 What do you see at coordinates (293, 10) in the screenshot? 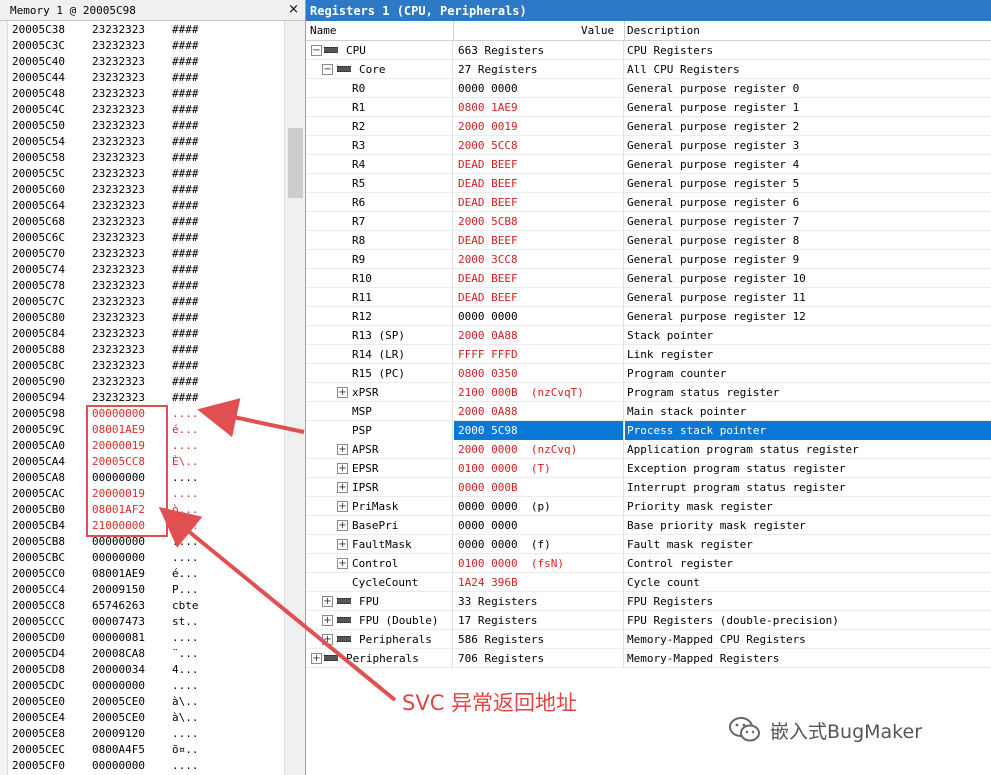
I see `close-icon: ×` at bounding box center [293, 10].